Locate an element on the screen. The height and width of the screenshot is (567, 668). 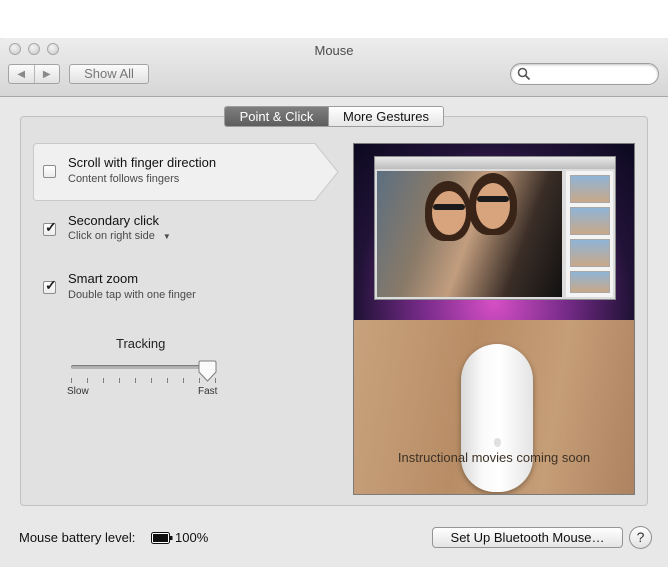
forward-button: ▶ is located at coordinates (46, 74).